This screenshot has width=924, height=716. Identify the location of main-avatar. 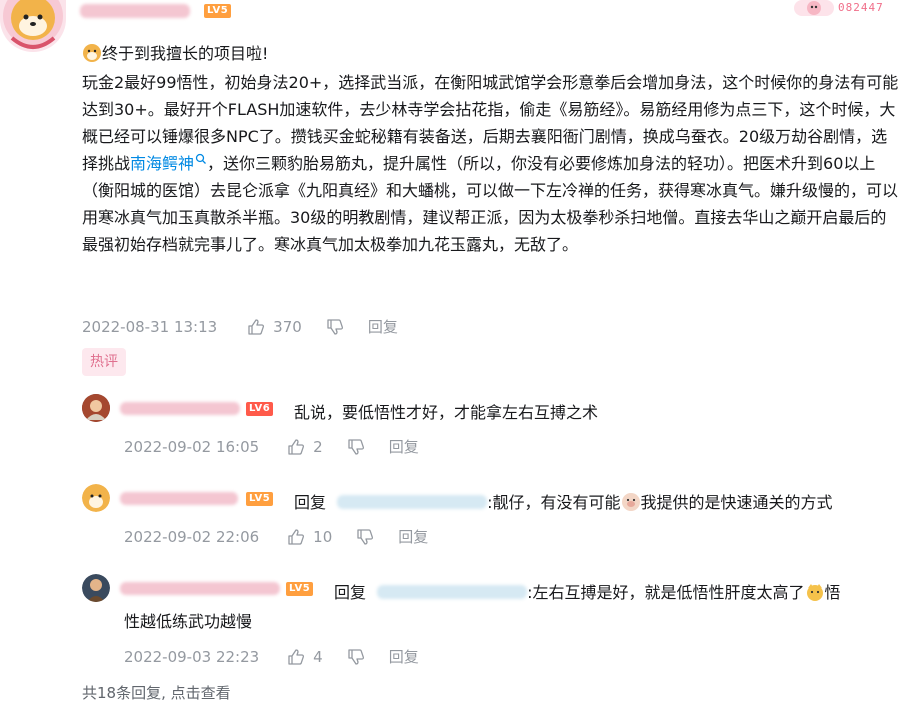
(33, 26).